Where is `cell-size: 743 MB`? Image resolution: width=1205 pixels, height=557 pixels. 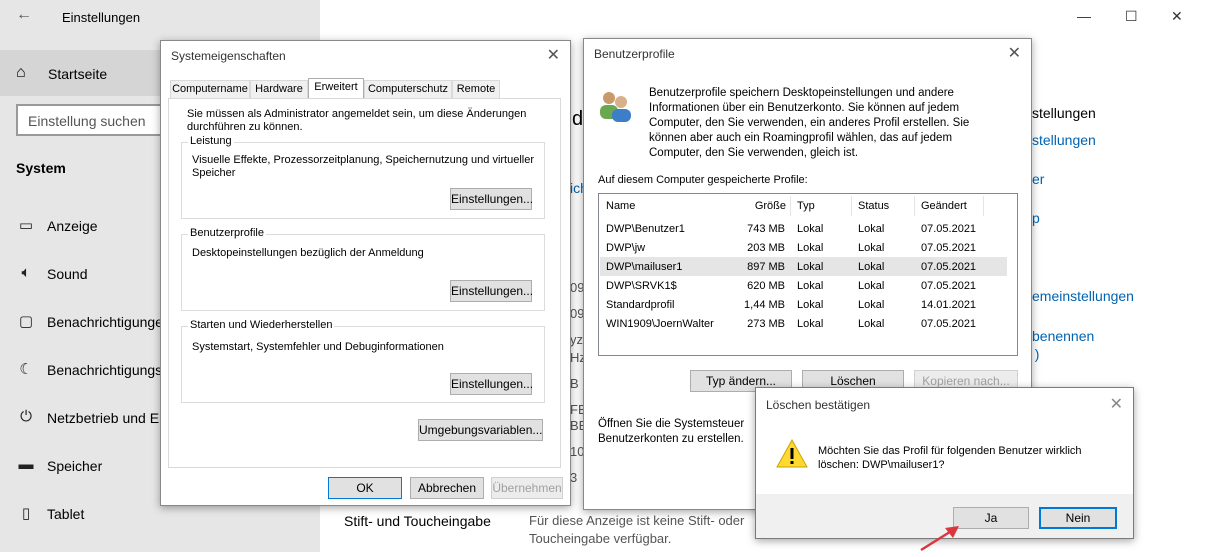
cell-size: 743 MB is located at coordinates (766, 229).